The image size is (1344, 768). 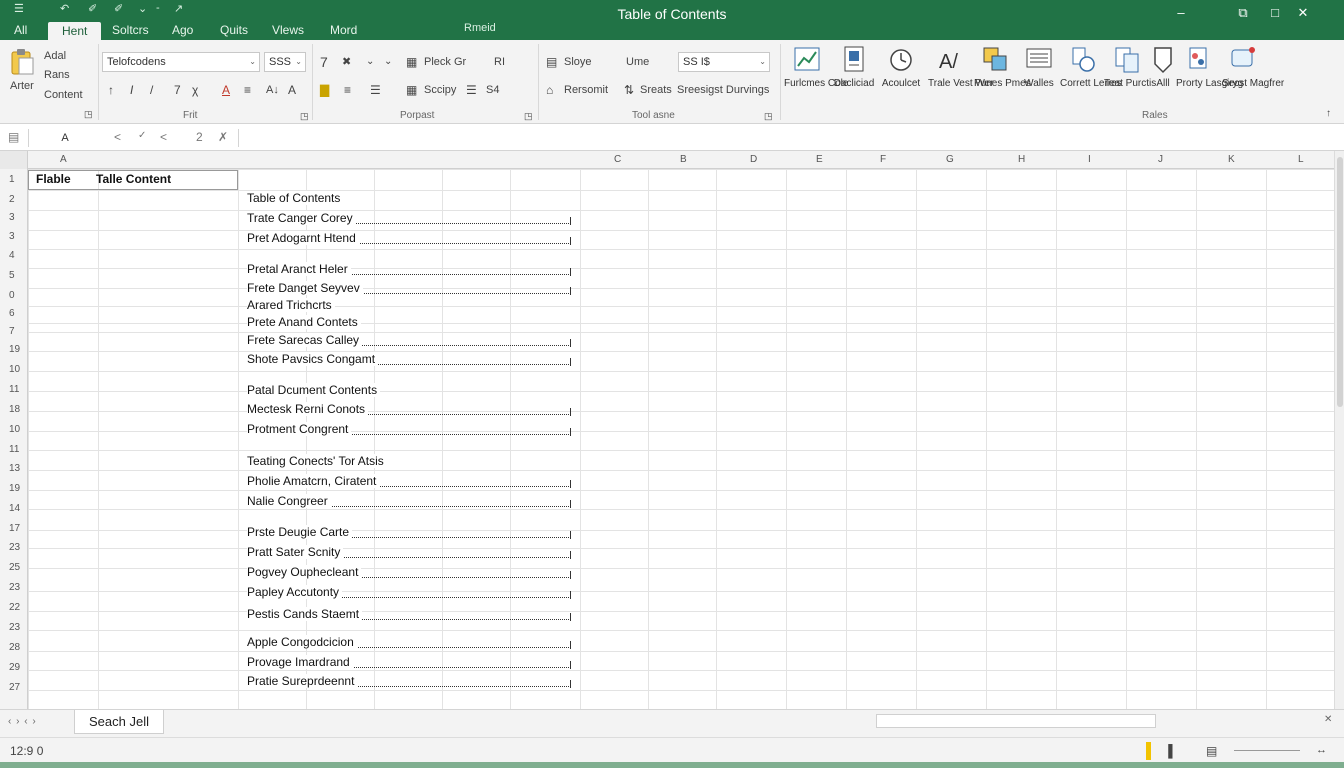 I want to click on row-header-number: 18, so click(x=14, y=409).